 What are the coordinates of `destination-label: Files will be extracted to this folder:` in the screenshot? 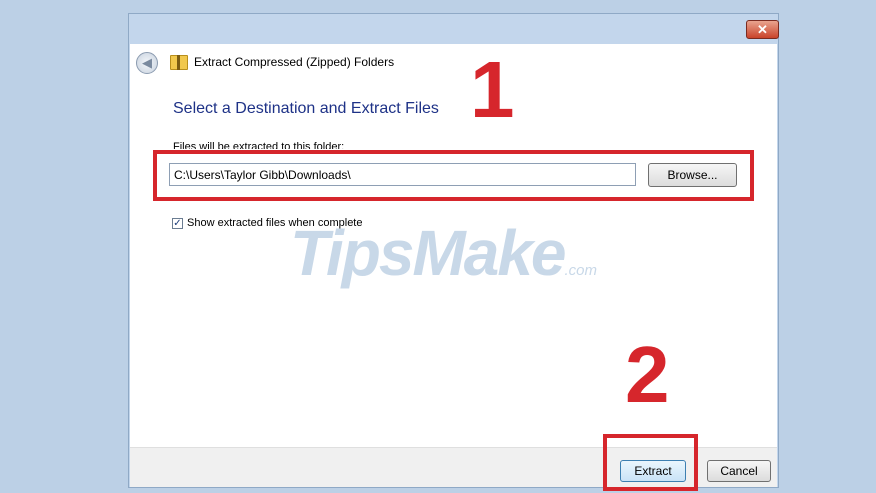 It's located at (259, 145).